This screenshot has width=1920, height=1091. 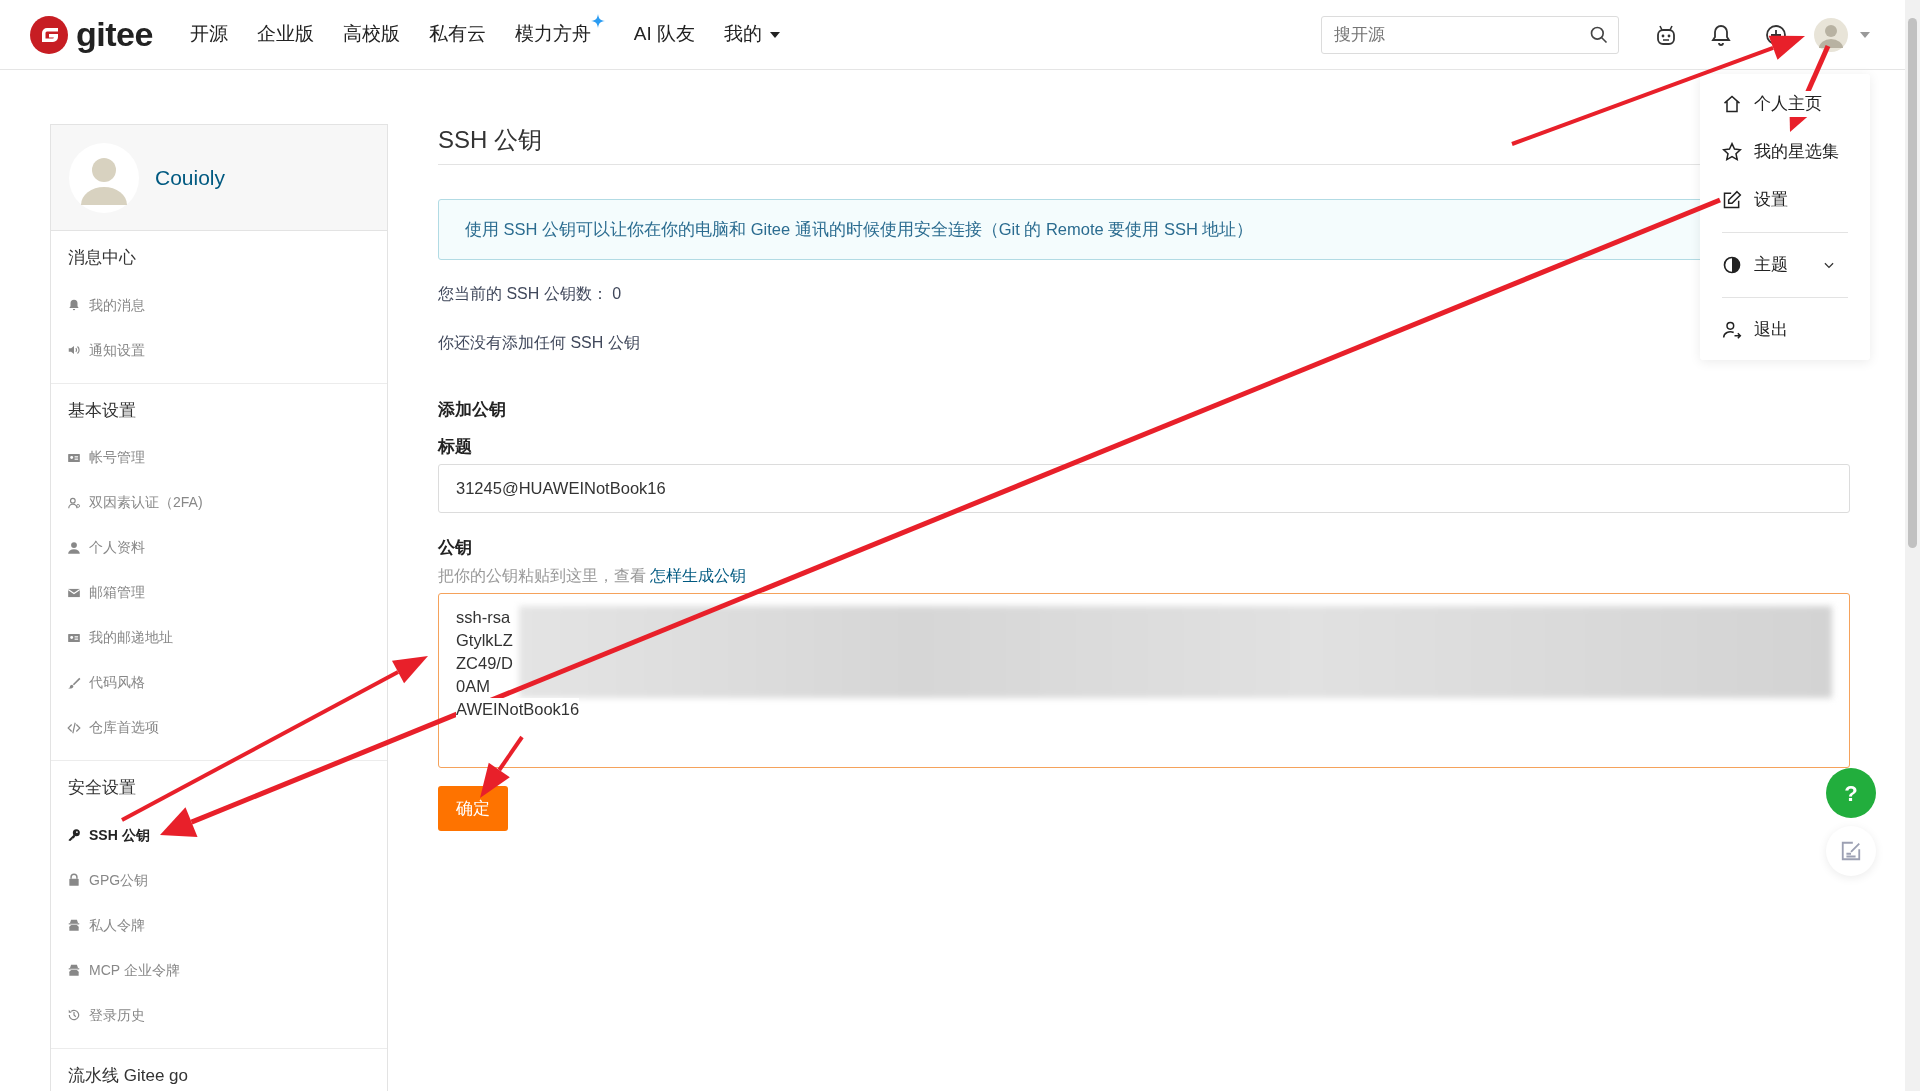 What do you see at coordinates (128, 1075) in the screenshot?
I see `section-heading: 流水线 Gitee go` at bounding box center [128, 1075].